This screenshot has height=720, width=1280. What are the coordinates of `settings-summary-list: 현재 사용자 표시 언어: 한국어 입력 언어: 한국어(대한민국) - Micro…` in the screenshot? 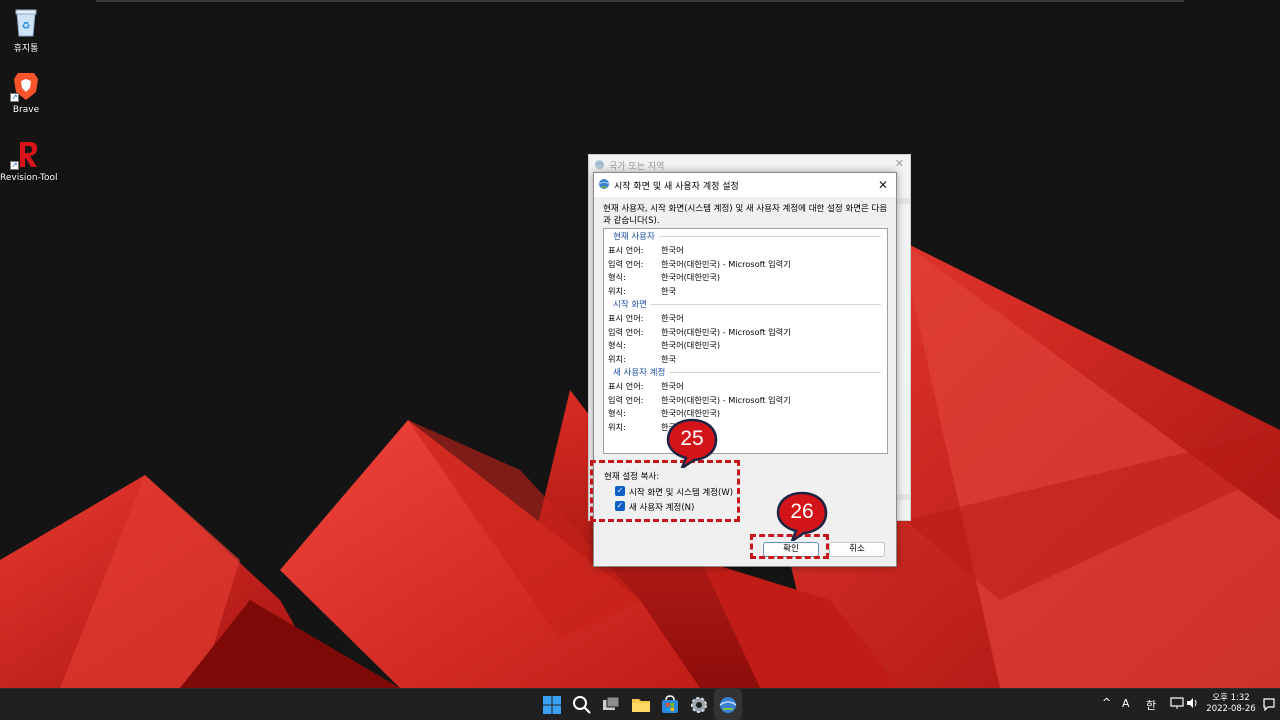 It's located at (745, 341).